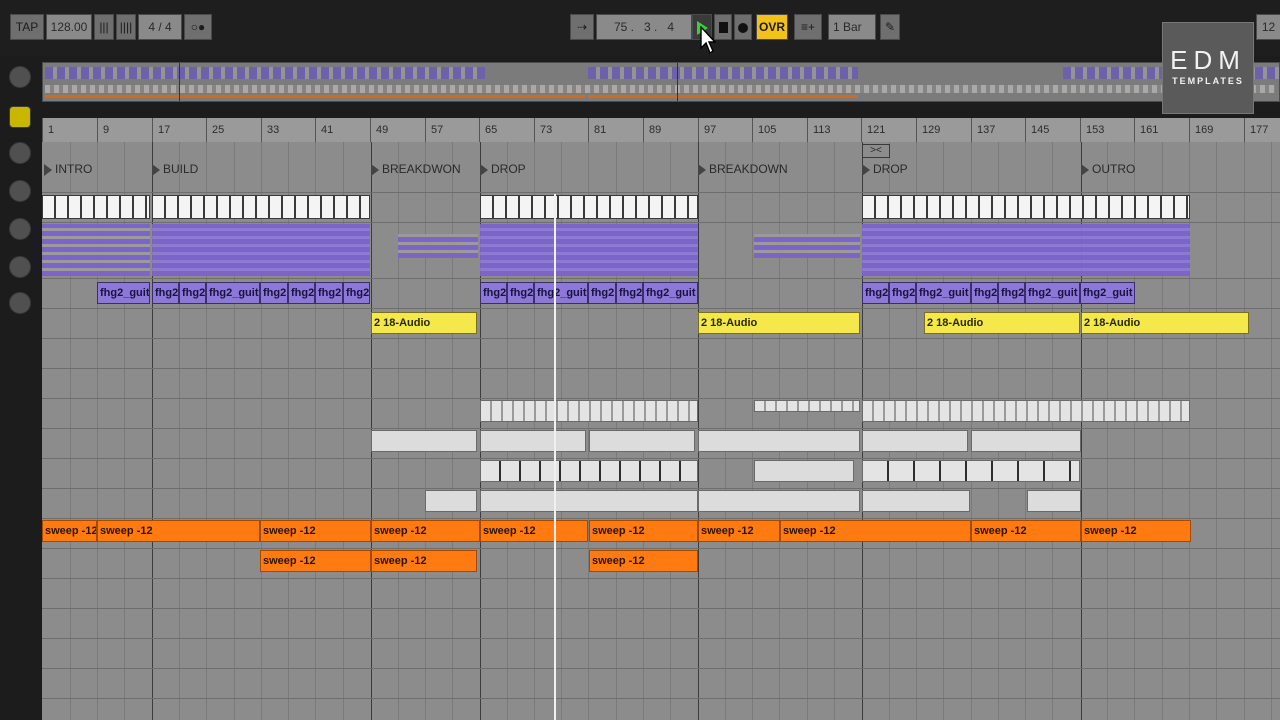 This screenshot has height=720, width=1280. I want to click on lock-icon, so click(20, 191).